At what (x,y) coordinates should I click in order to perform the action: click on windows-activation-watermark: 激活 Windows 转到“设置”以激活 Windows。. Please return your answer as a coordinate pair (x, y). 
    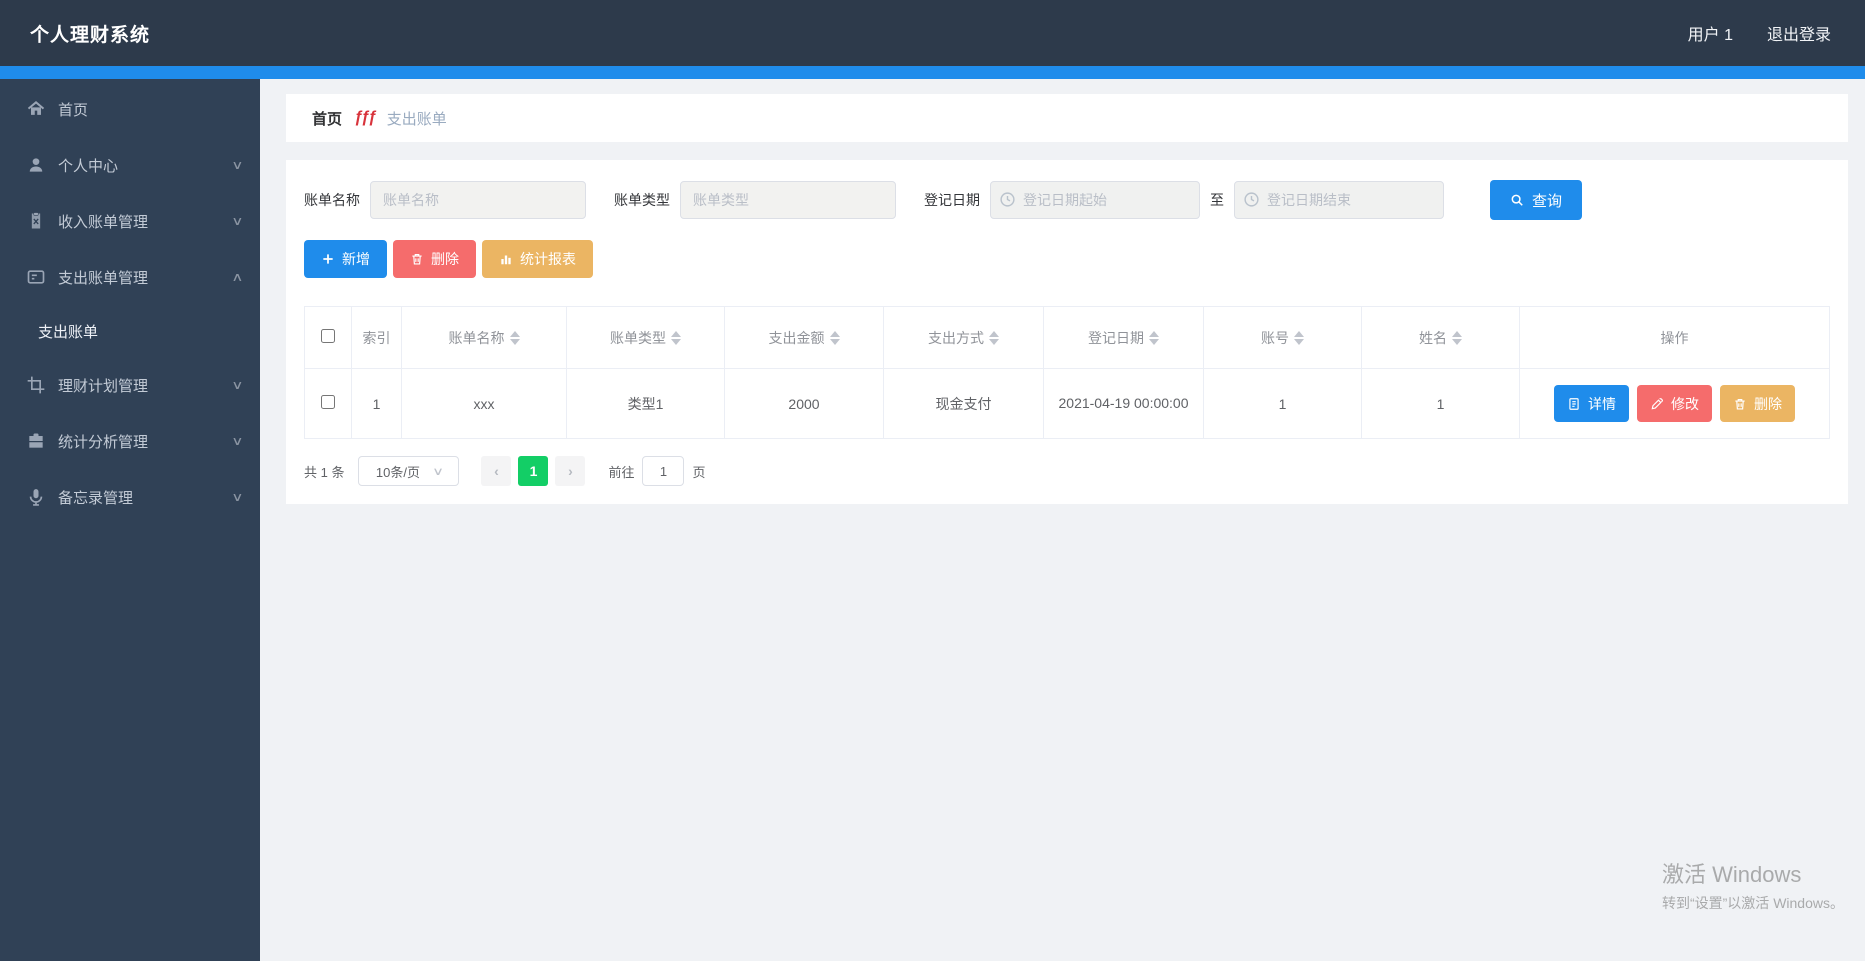
    Looking at the image, I should click on (1753, 885).